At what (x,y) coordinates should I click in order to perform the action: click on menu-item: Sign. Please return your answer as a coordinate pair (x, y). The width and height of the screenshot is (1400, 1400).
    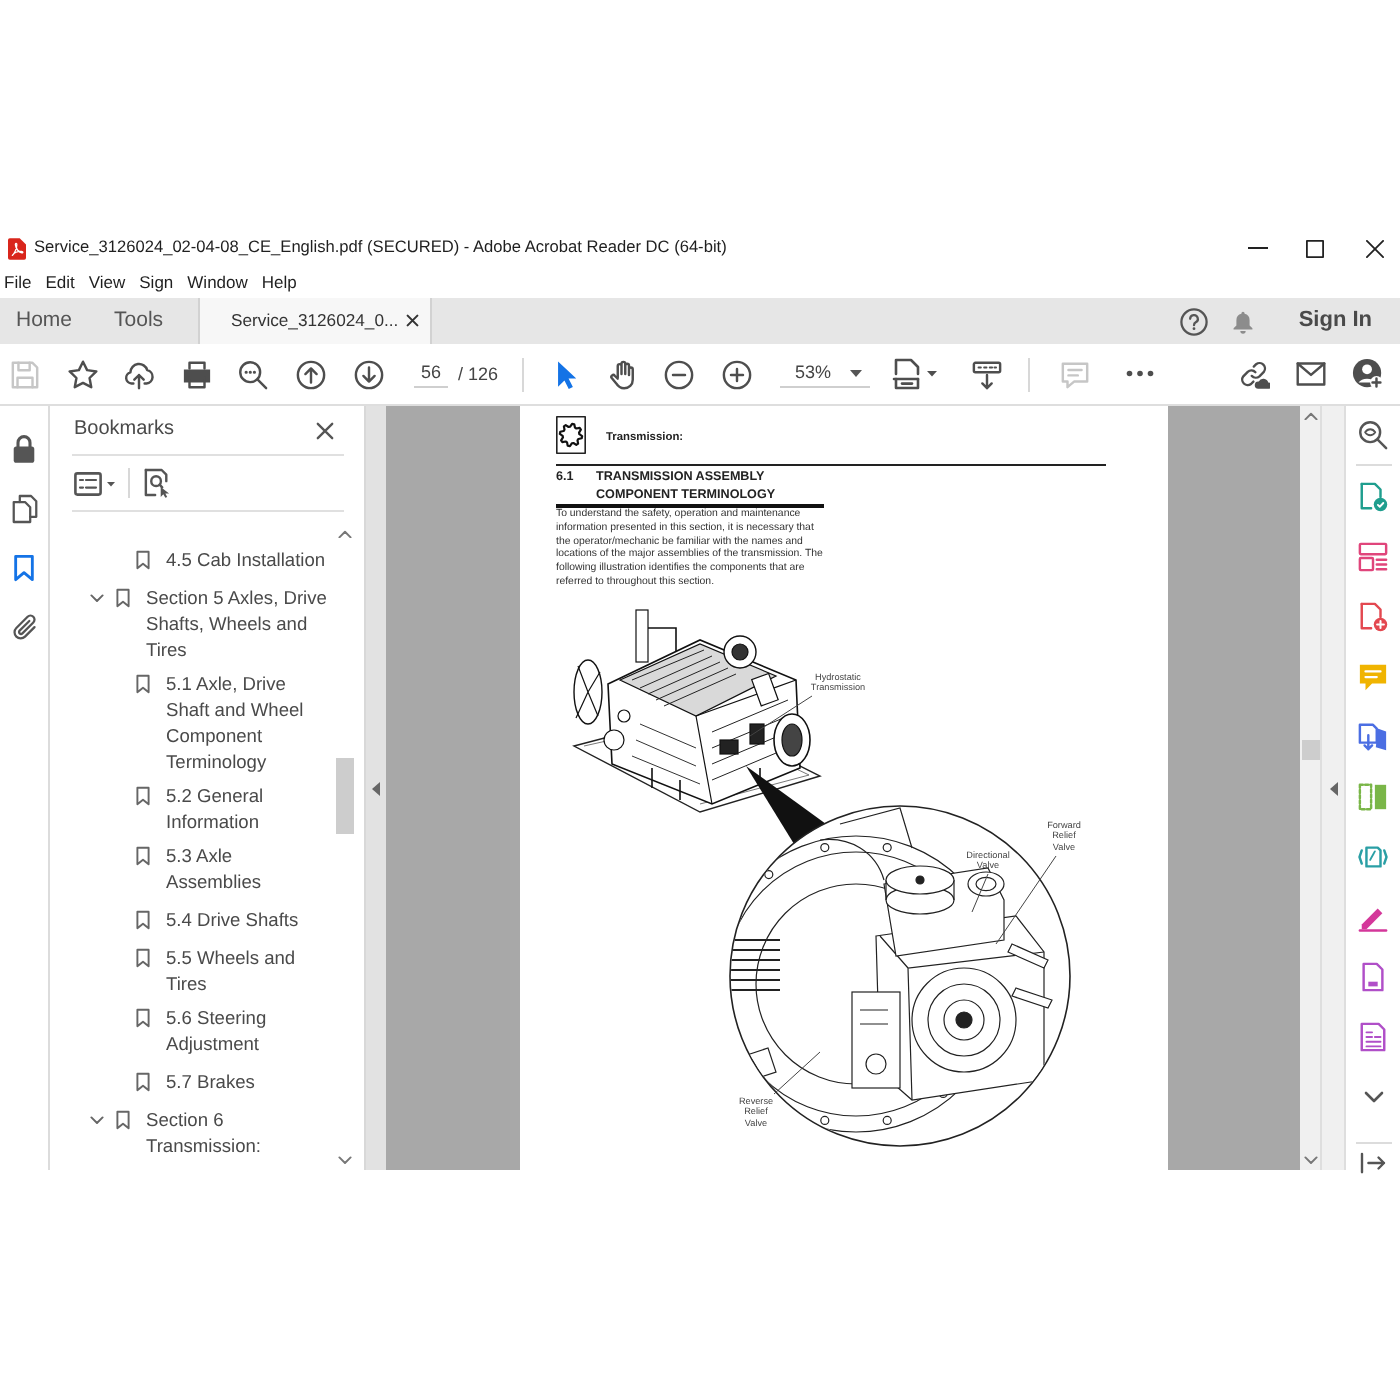
    Looking at the image, I should click on (156, 282).